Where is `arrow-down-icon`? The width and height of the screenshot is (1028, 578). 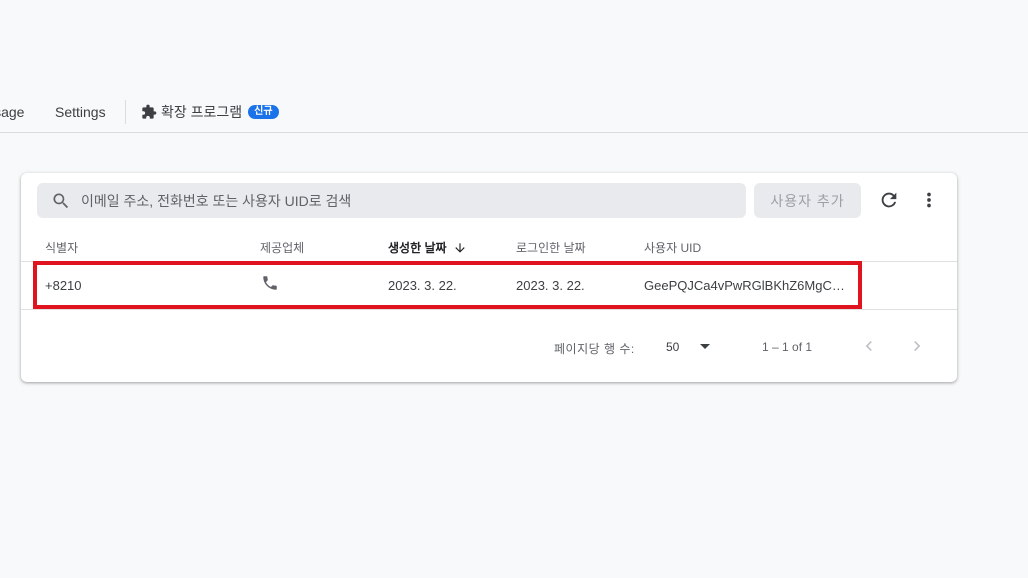 arrow-down-icon is located at coordinates (459, 247).